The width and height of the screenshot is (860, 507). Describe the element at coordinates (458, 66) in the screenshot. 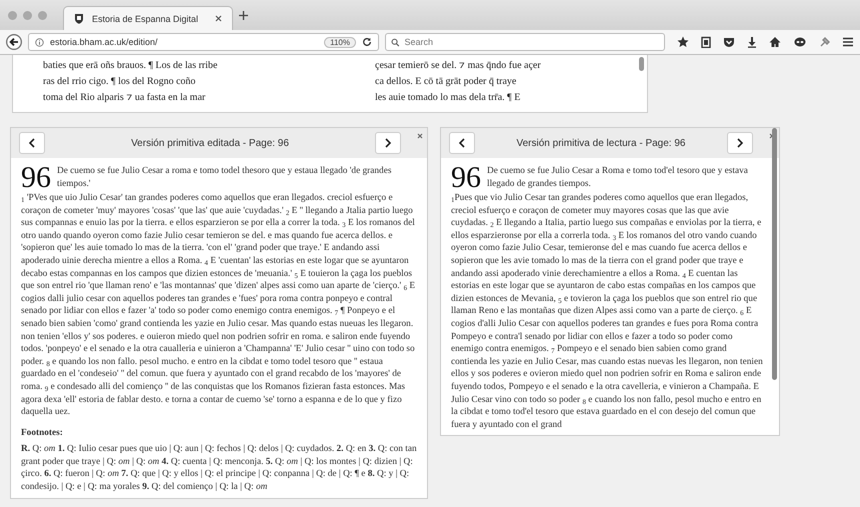

I see `manuscript-line: çesar temierō se del. ⁊ mas q̄ndo fue açer` at that location.